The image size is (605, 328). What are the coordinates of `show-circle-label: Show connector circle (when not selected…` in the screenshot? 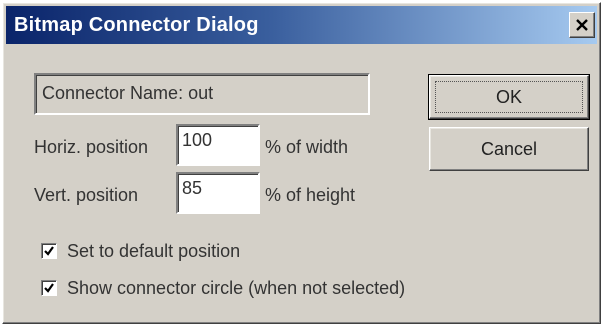 It's located at (236, 288).